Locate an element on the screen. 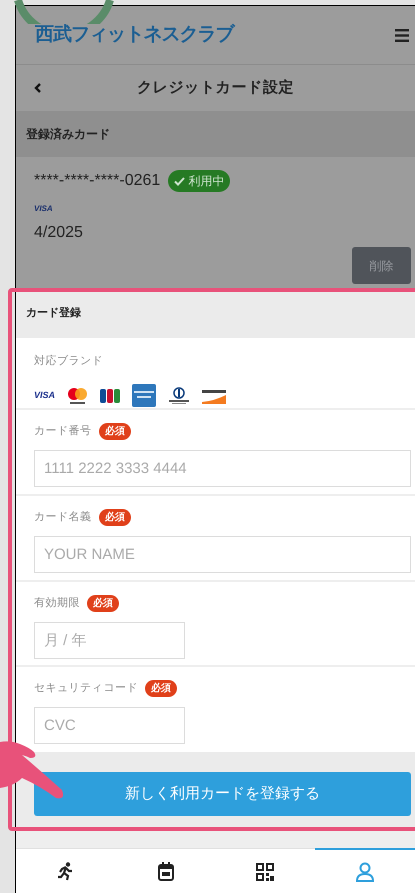 This screenshot has height=893, width=415. running-person-icon is located at coordinates (66, 871).